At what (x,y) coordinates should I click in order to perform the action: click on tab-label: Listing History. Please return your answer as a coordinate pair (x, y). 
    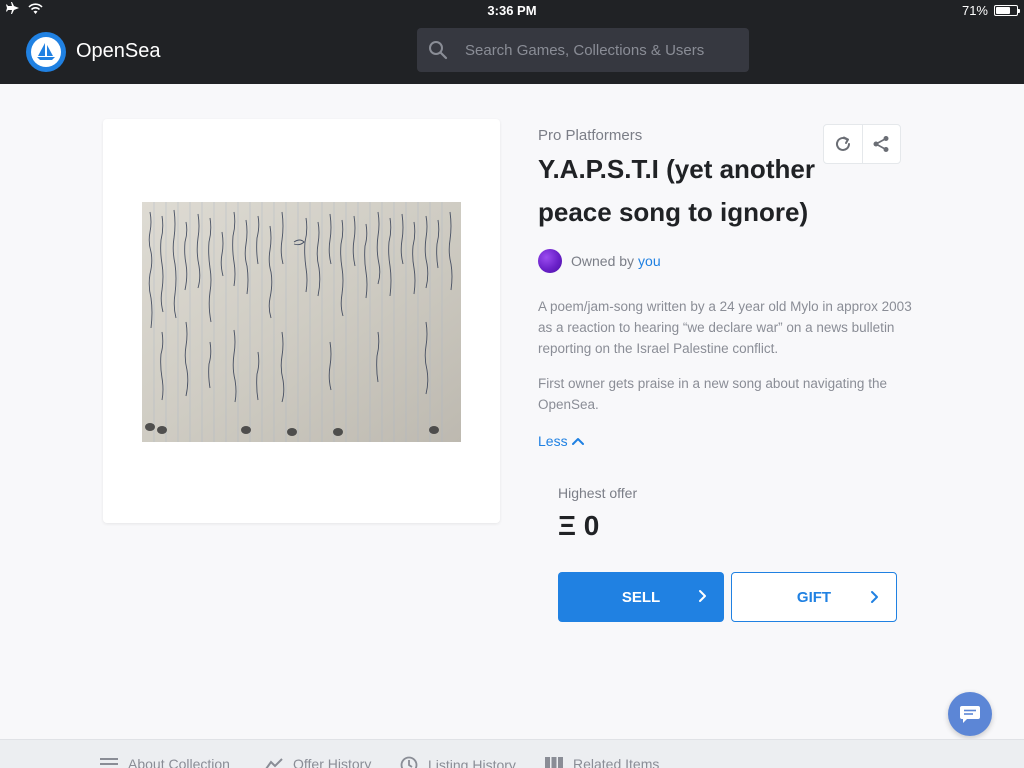
    Looking at the image, I should click on (472, 762).